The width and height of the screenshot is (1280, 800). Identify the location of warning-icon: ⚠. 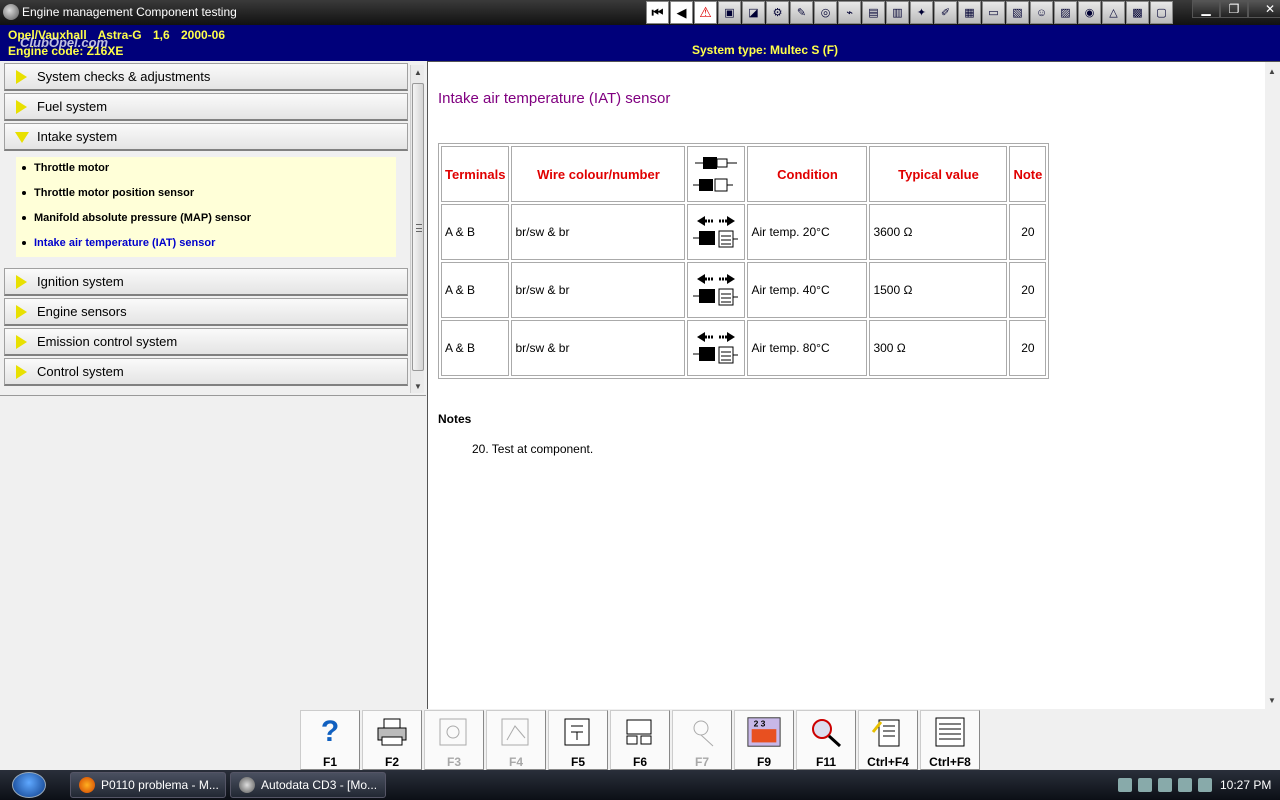
(705, 12).